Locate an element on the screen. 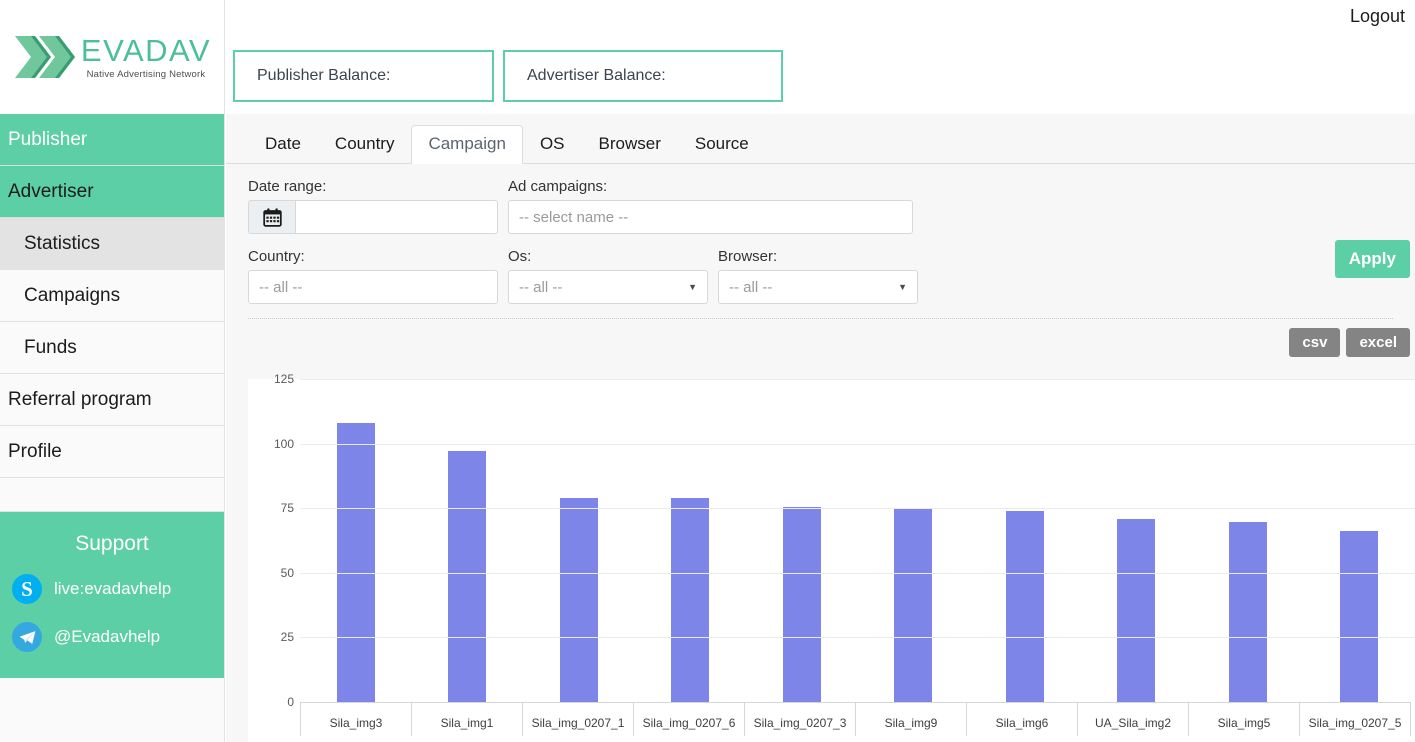 This screenshot has height=742, width=1415. support-panel: Support S live:evadavhelp @Evadavhelp is located at coordinates (112, 595).